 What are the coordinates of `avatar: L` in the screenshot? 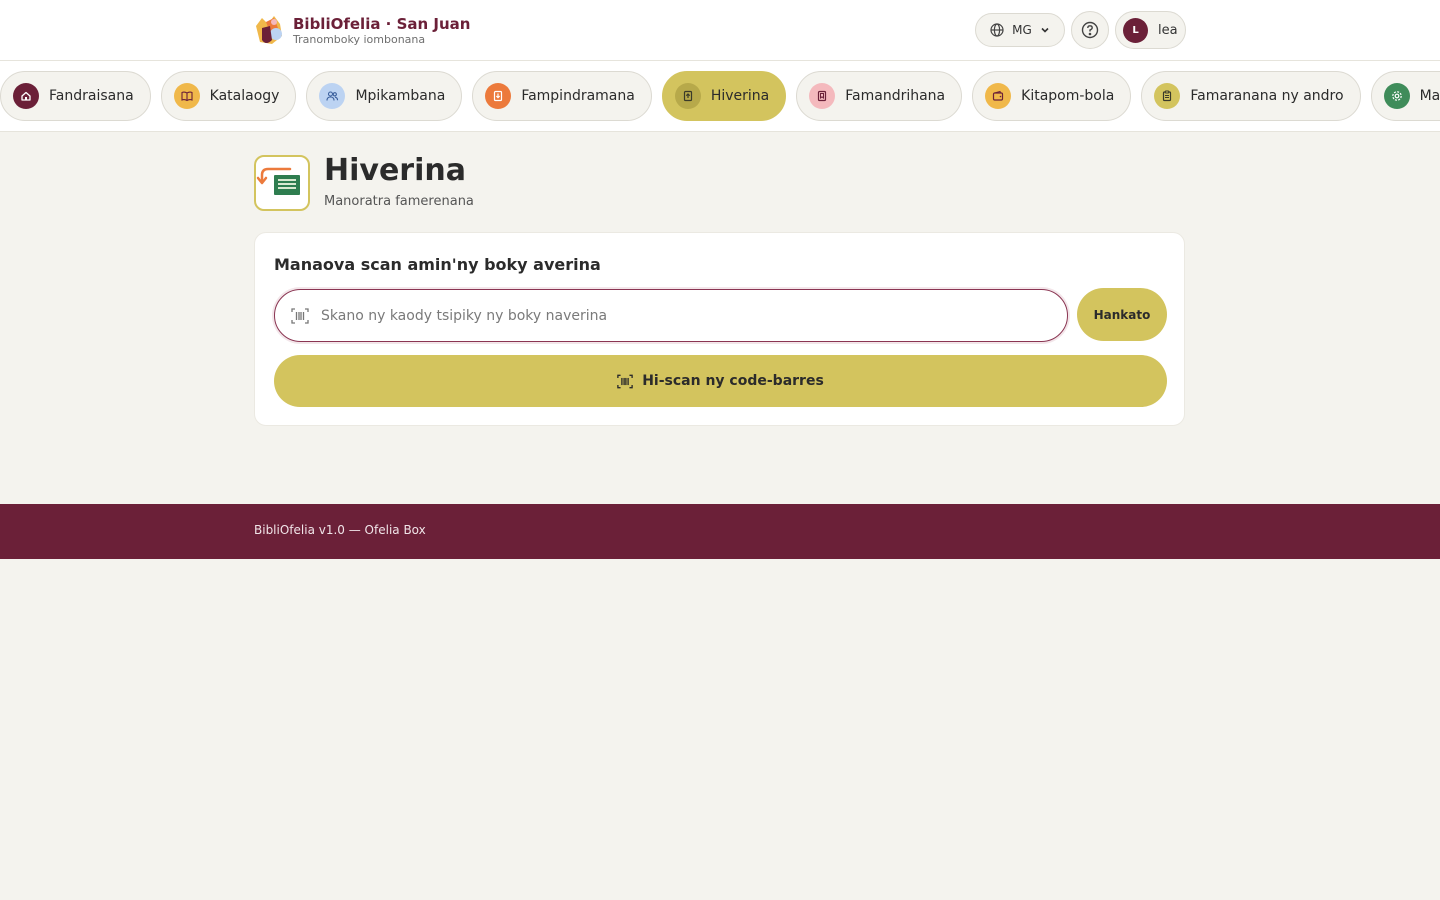 It's located at (1135, 30).